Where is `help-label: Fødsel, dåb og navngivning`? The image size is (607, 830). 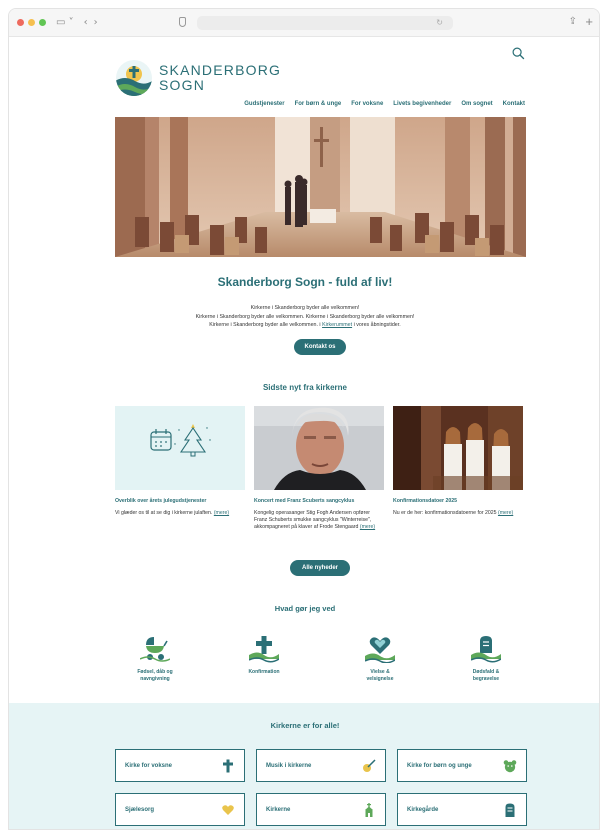
help-label: Fødsel, dåb og navngivning is located at coordinates (155, 675).